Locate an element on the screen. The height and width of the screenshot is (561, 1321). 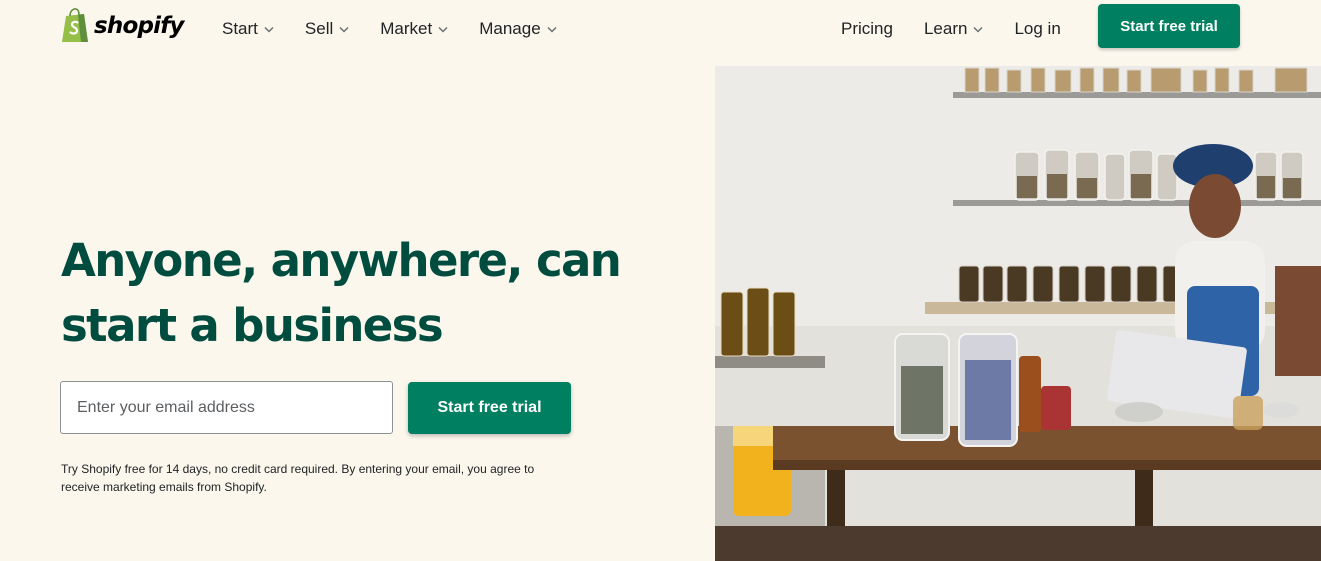
nav-item-log-in: Log in is located at coordinates (1037, 29).